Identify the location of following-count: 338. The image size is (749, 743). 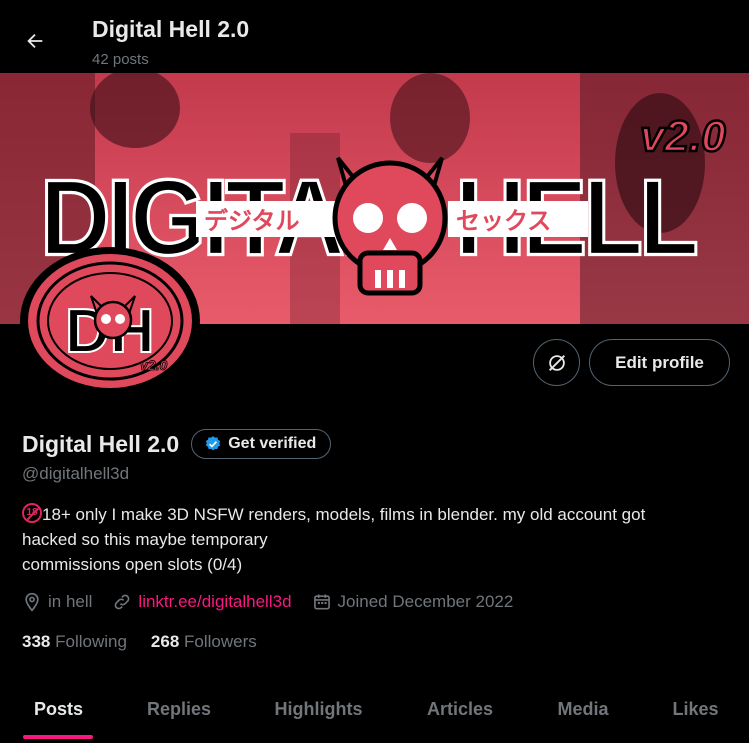
(36, 641).